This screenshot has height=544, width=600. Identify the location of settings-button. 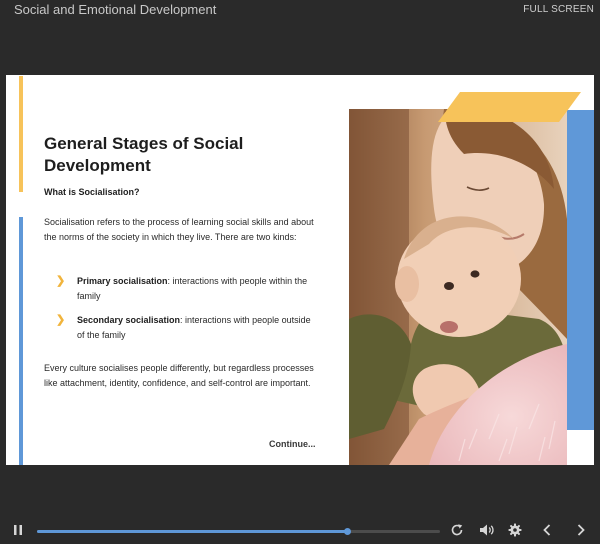
(515, 530).